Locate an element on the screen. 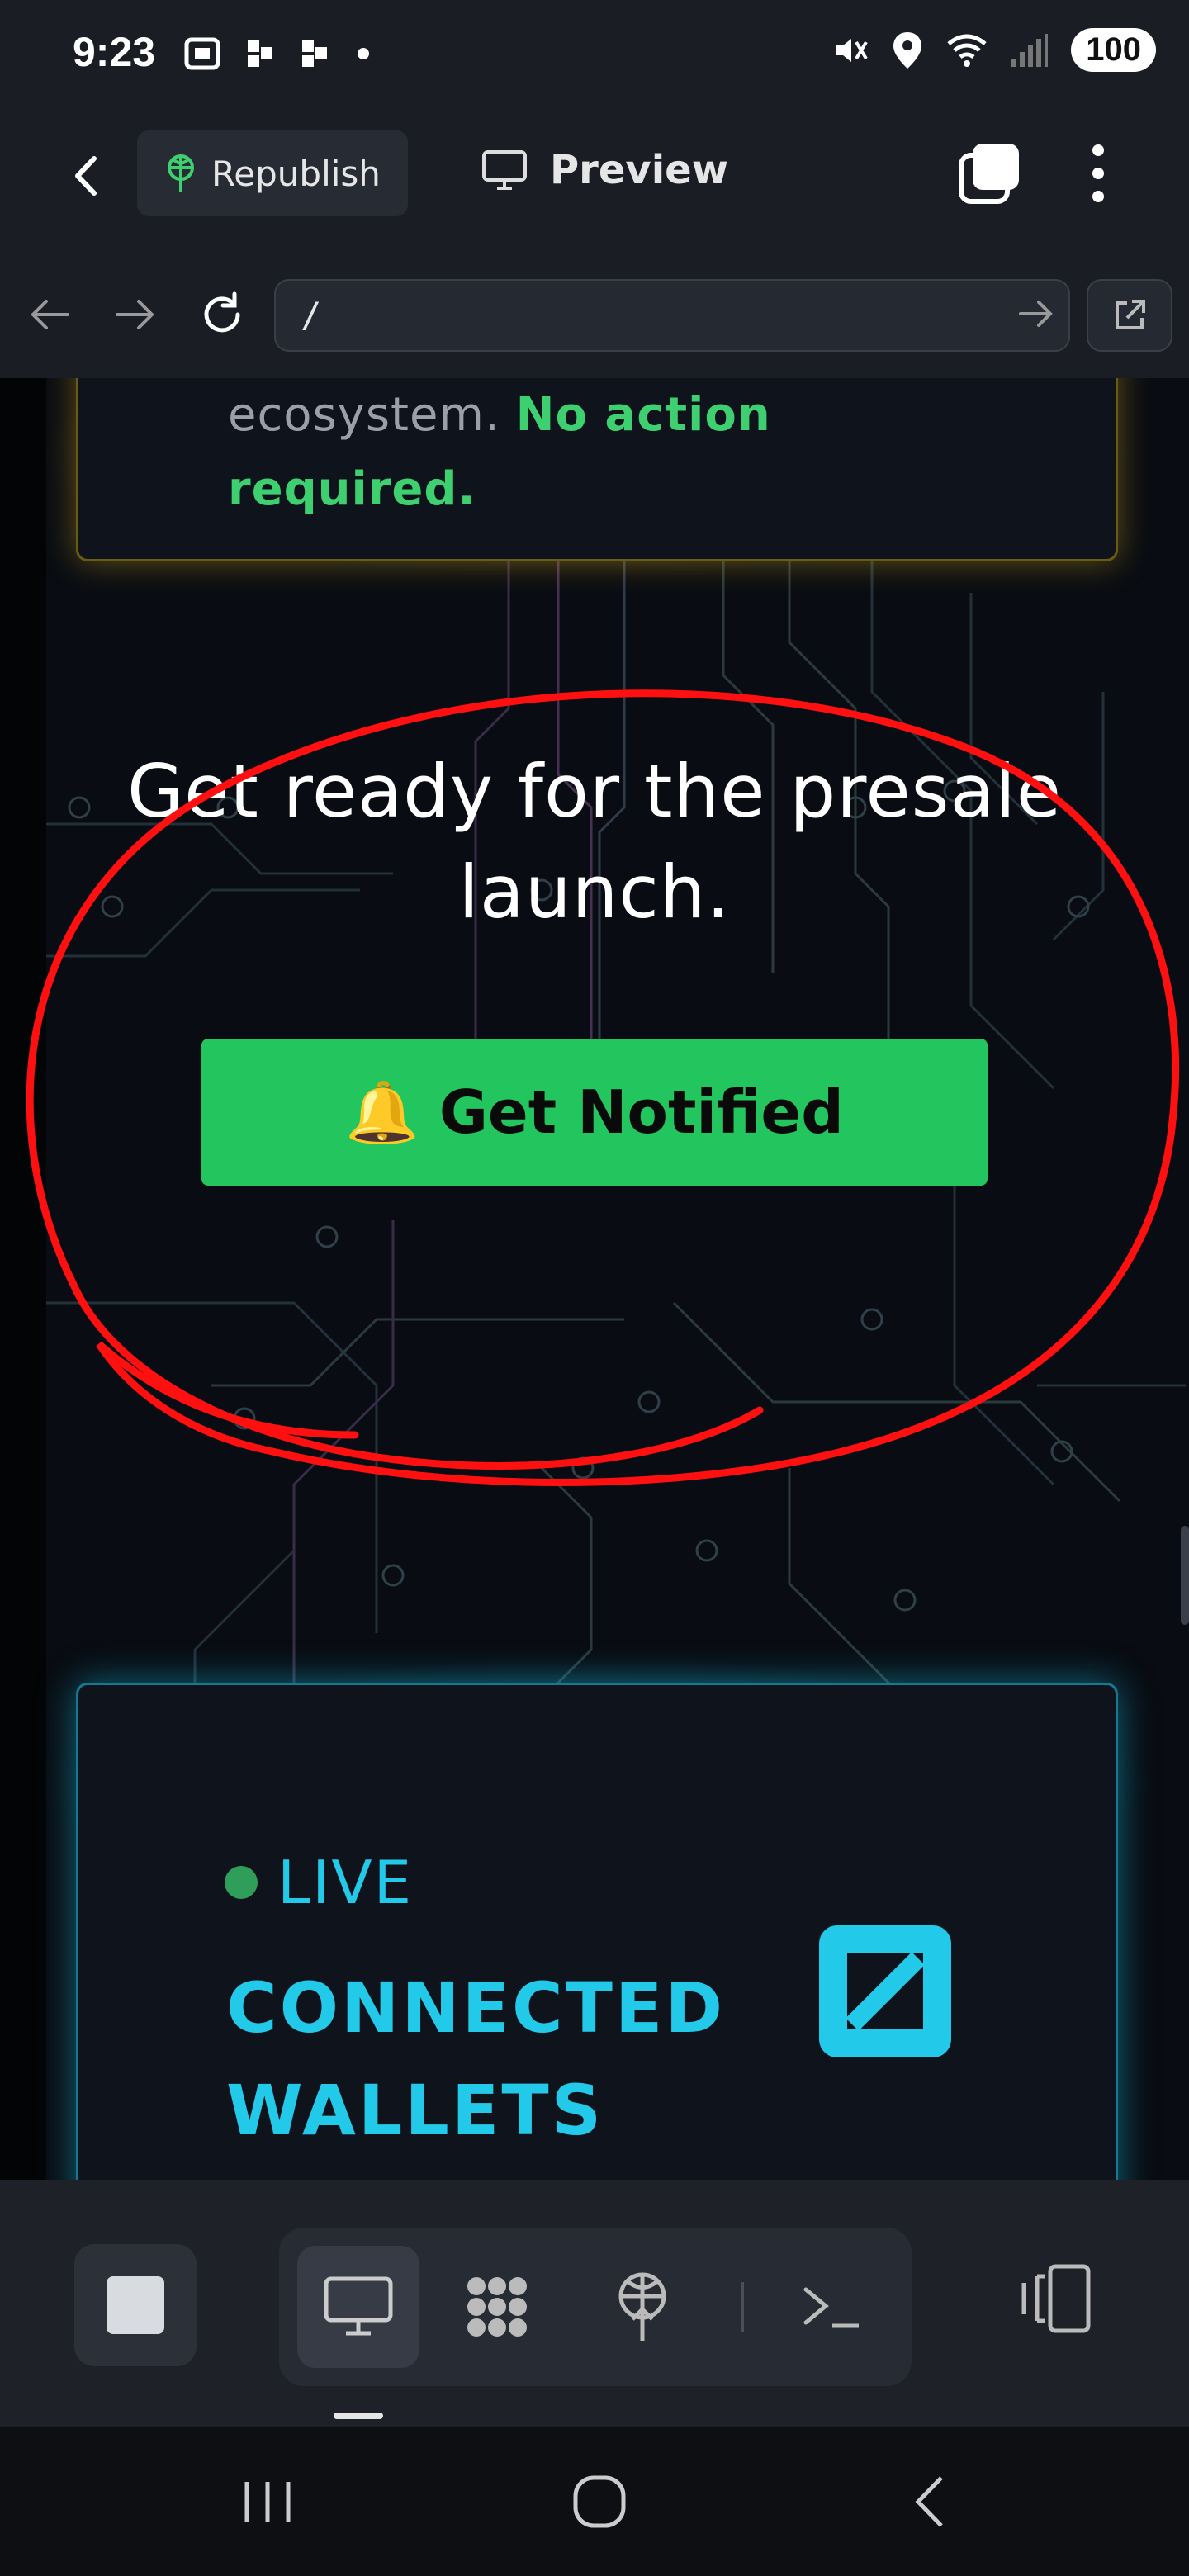 The height and width of the screenshot is (2576, 1189). external-link-icon is located at coordinates (1130, 314).